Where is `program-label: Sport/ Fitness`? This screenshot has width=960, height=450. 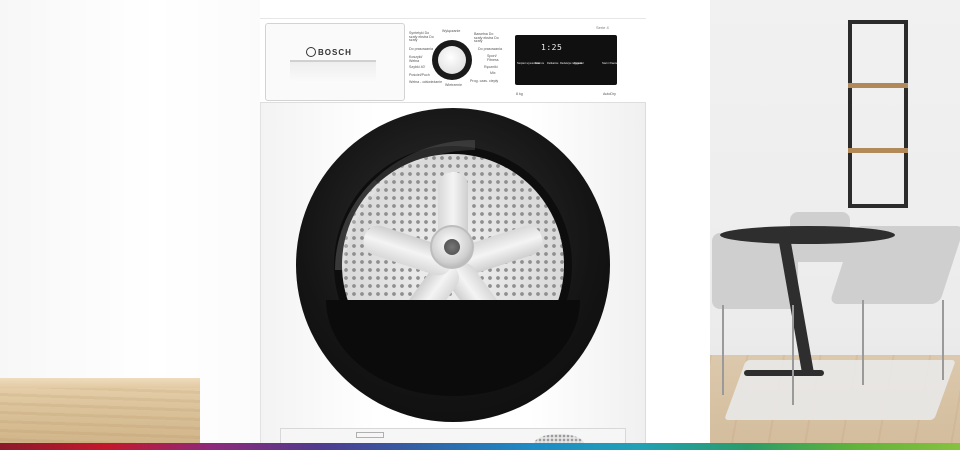
program-label: Sport/ Fitness is located at coordinates (493, 58).